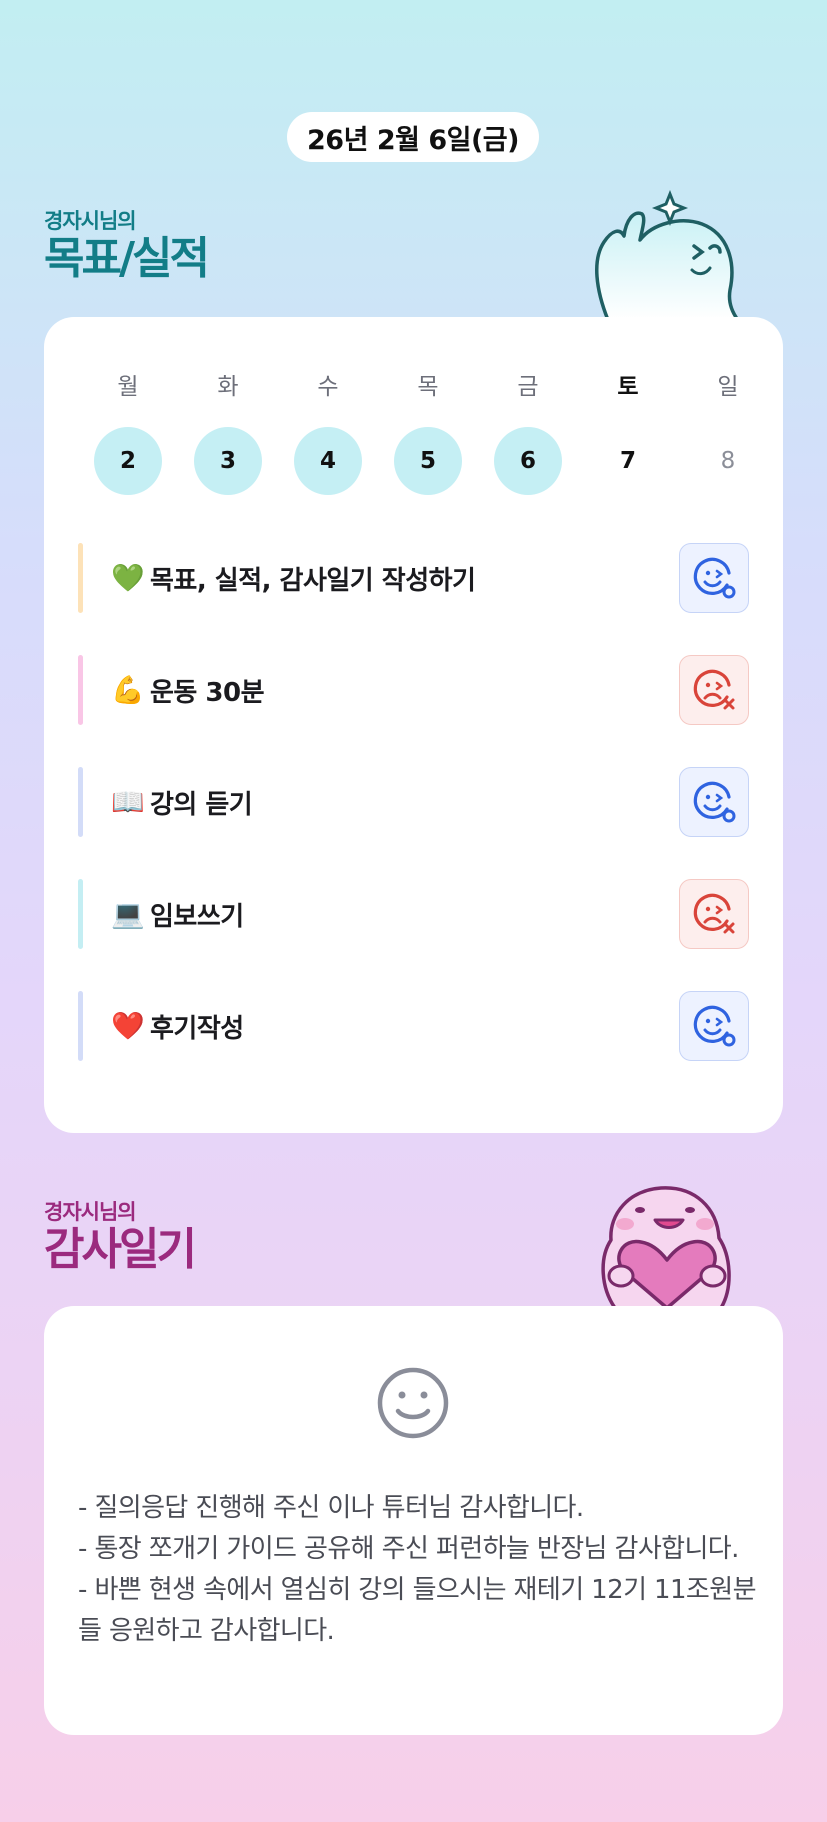 The height and width of the screenshot is (1822, 827). I want to click on day-number-done: 3, so click(228, 461).